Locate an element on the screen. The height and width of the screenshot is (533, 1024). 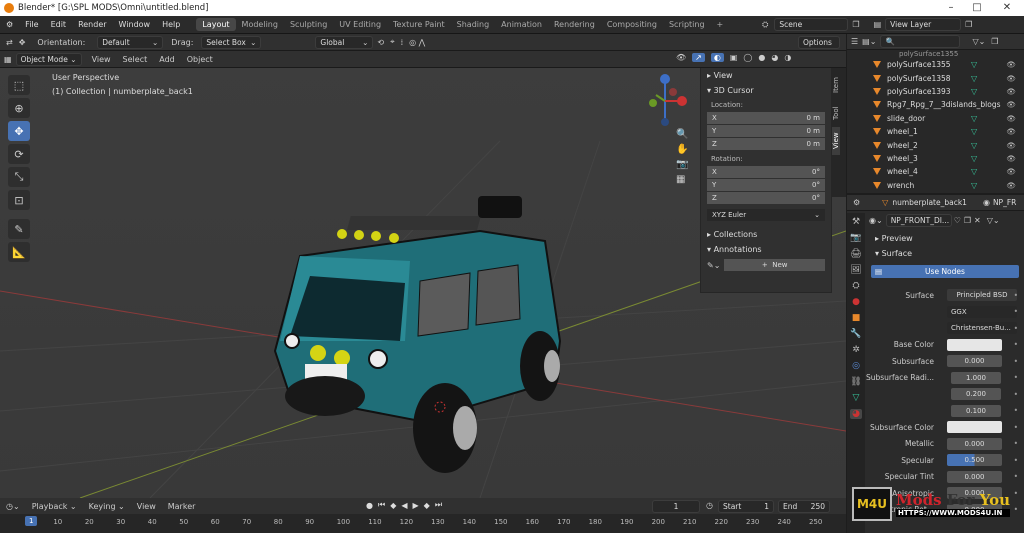
tool-props-icon: ⚒ is located at coordinates (856, 222).